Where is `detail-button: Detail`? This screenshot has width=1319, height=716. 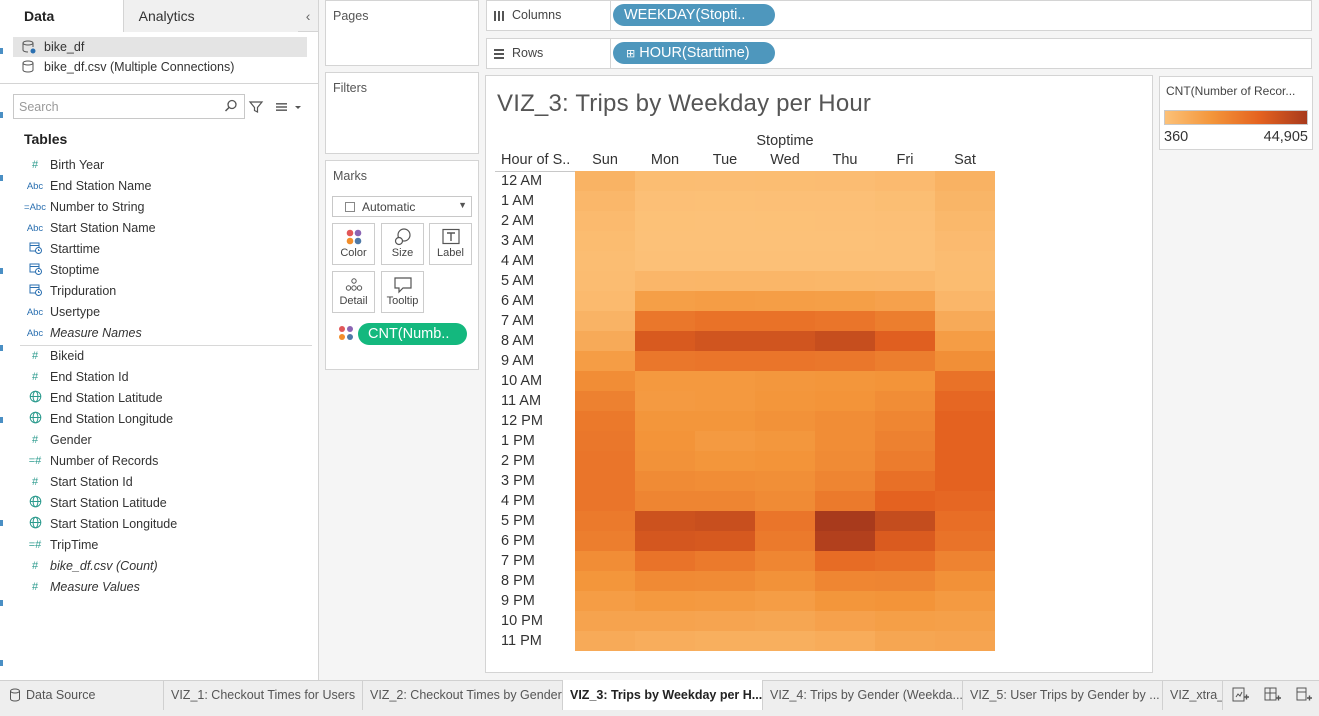
detail-button: Detail is located at coordinates (353, 292).